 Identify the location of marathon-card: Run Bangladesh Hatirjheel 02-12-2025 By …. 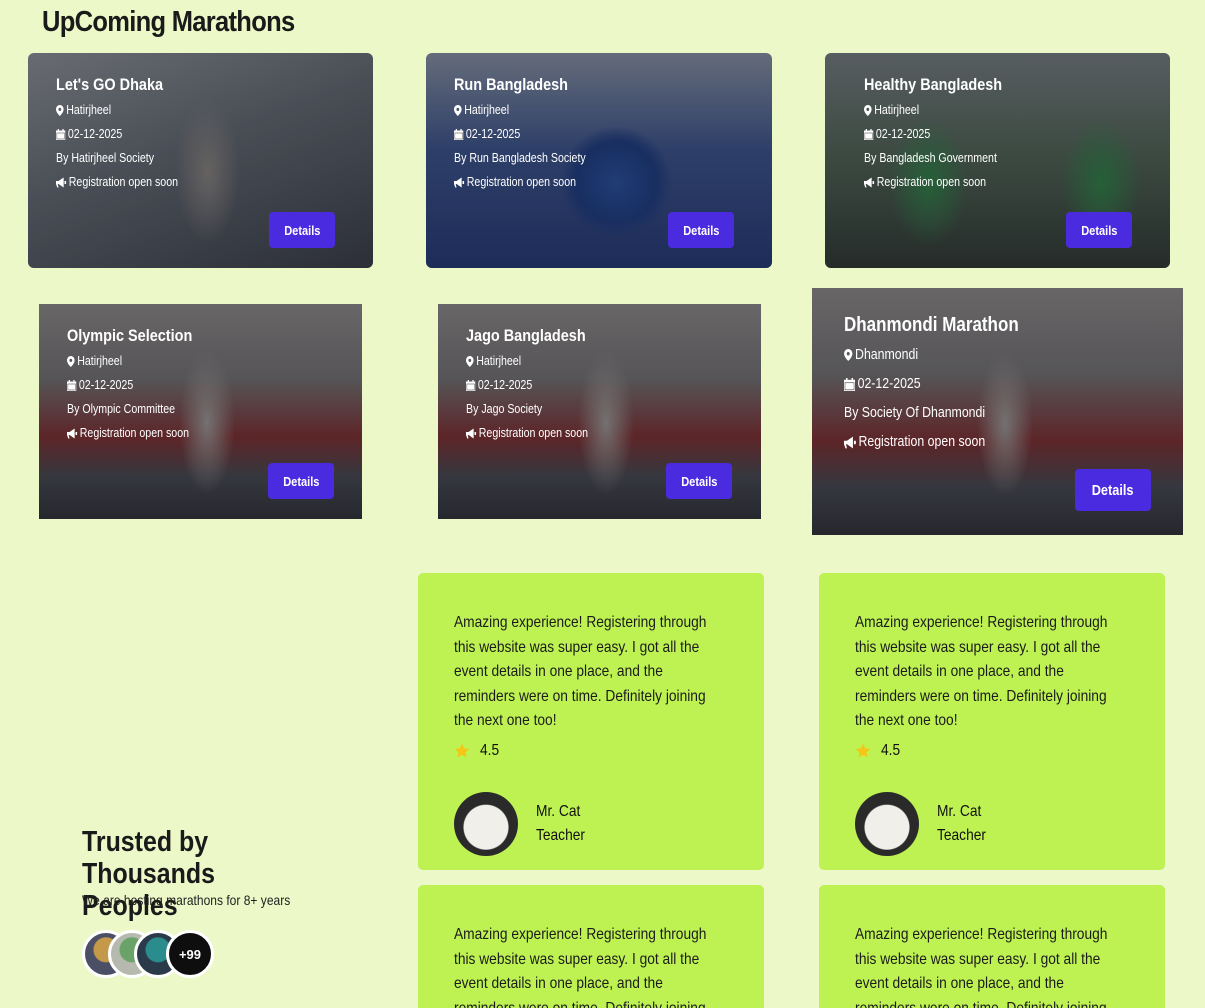
(599, 160).